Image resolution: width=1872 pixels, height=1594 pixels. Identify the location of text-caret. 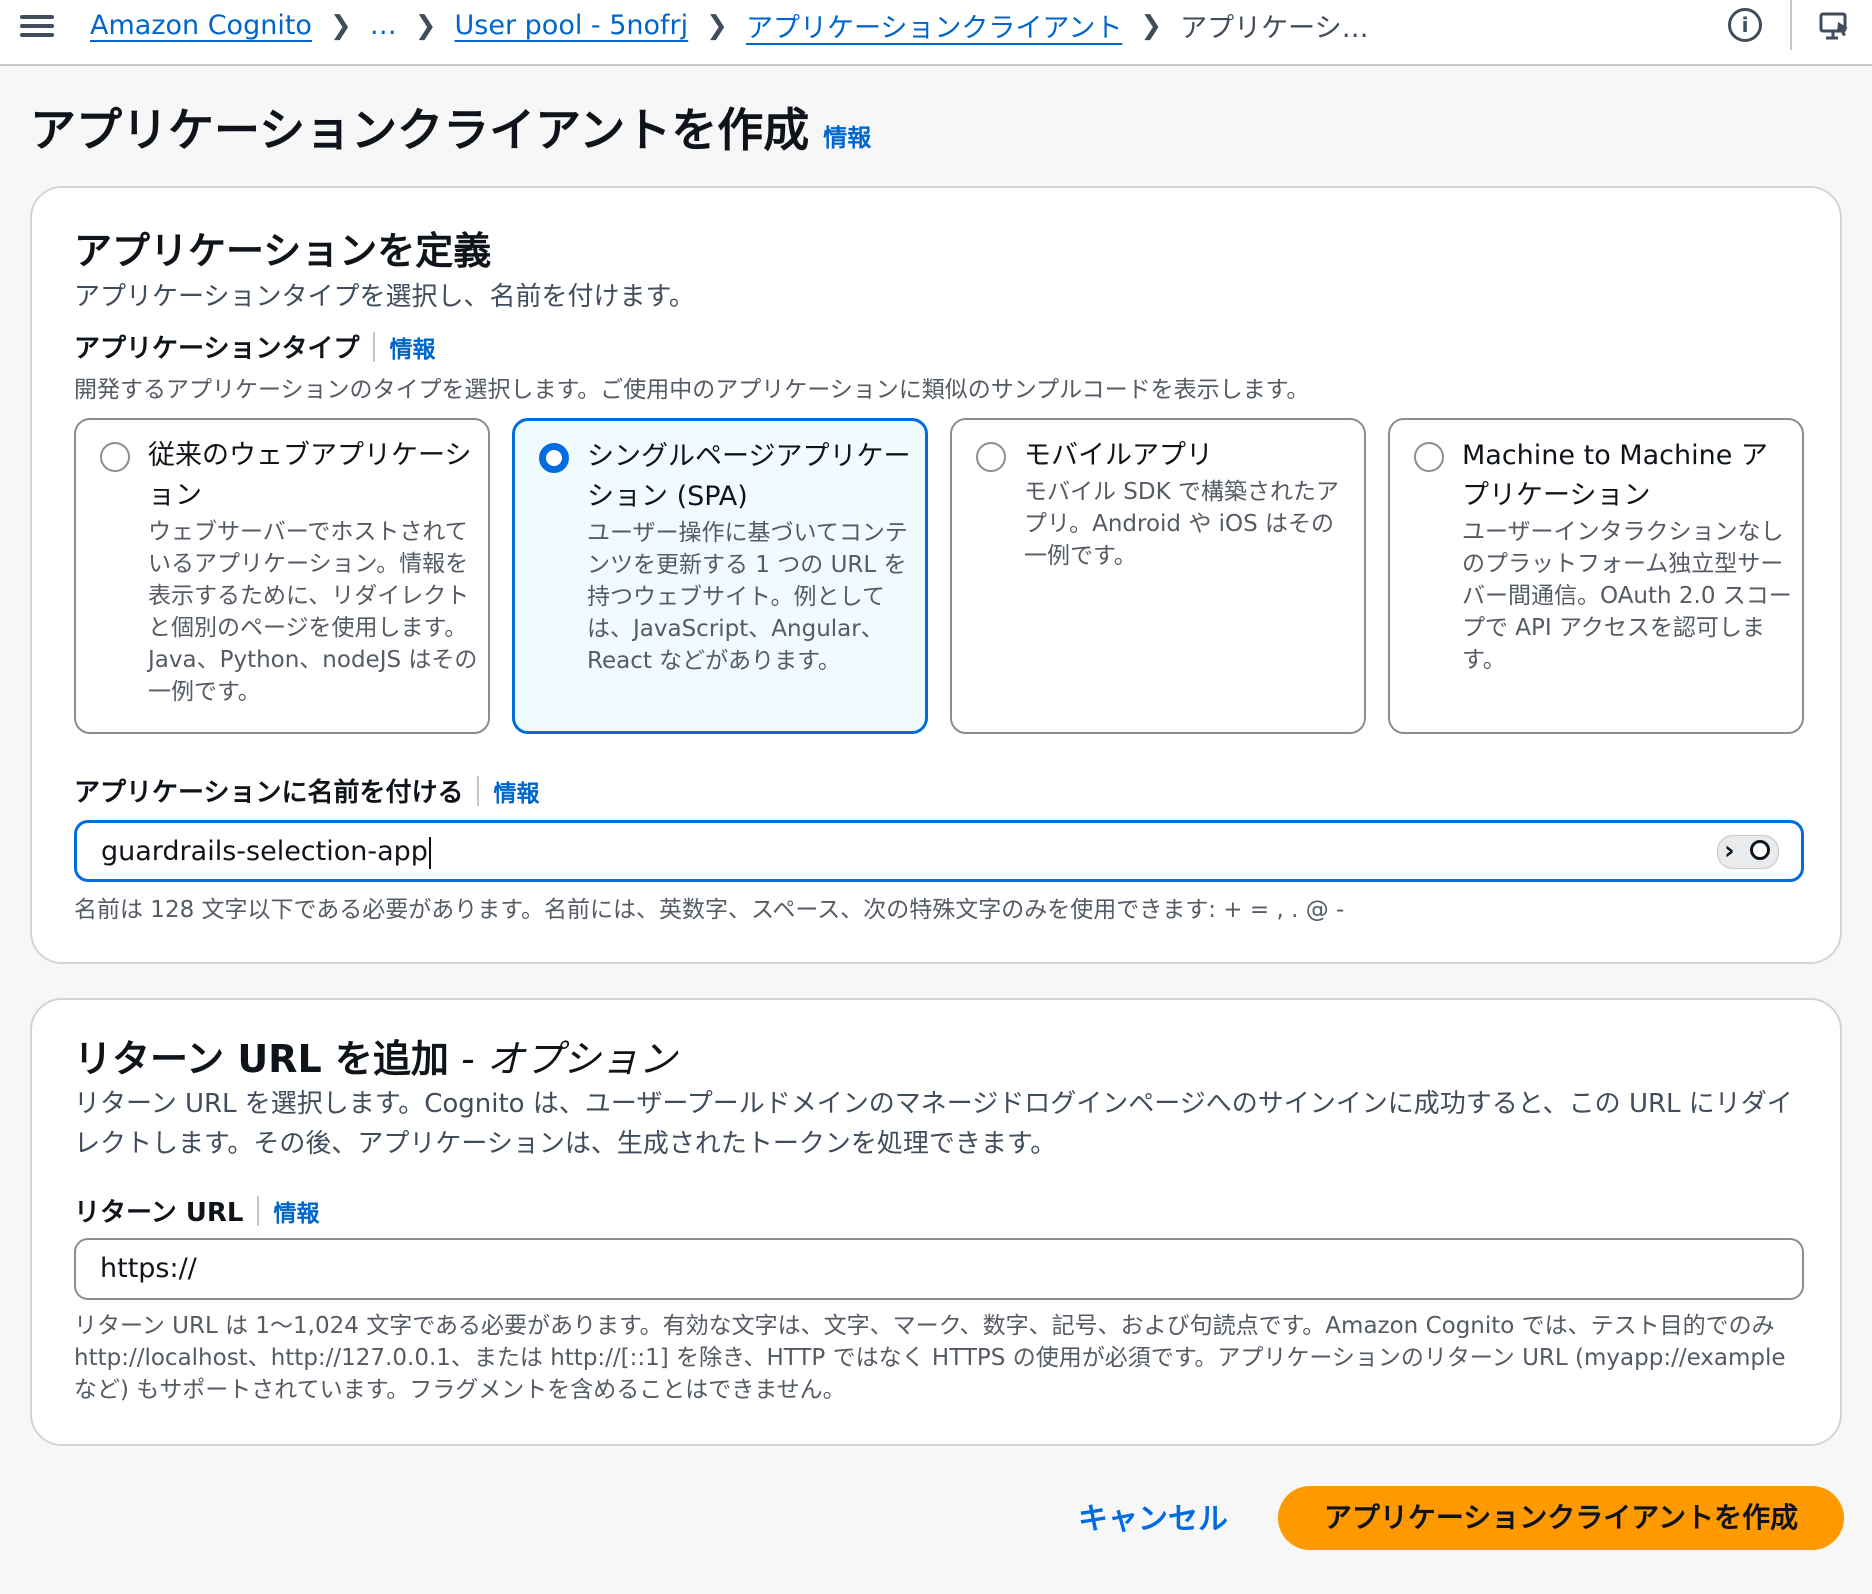
(429, 852).